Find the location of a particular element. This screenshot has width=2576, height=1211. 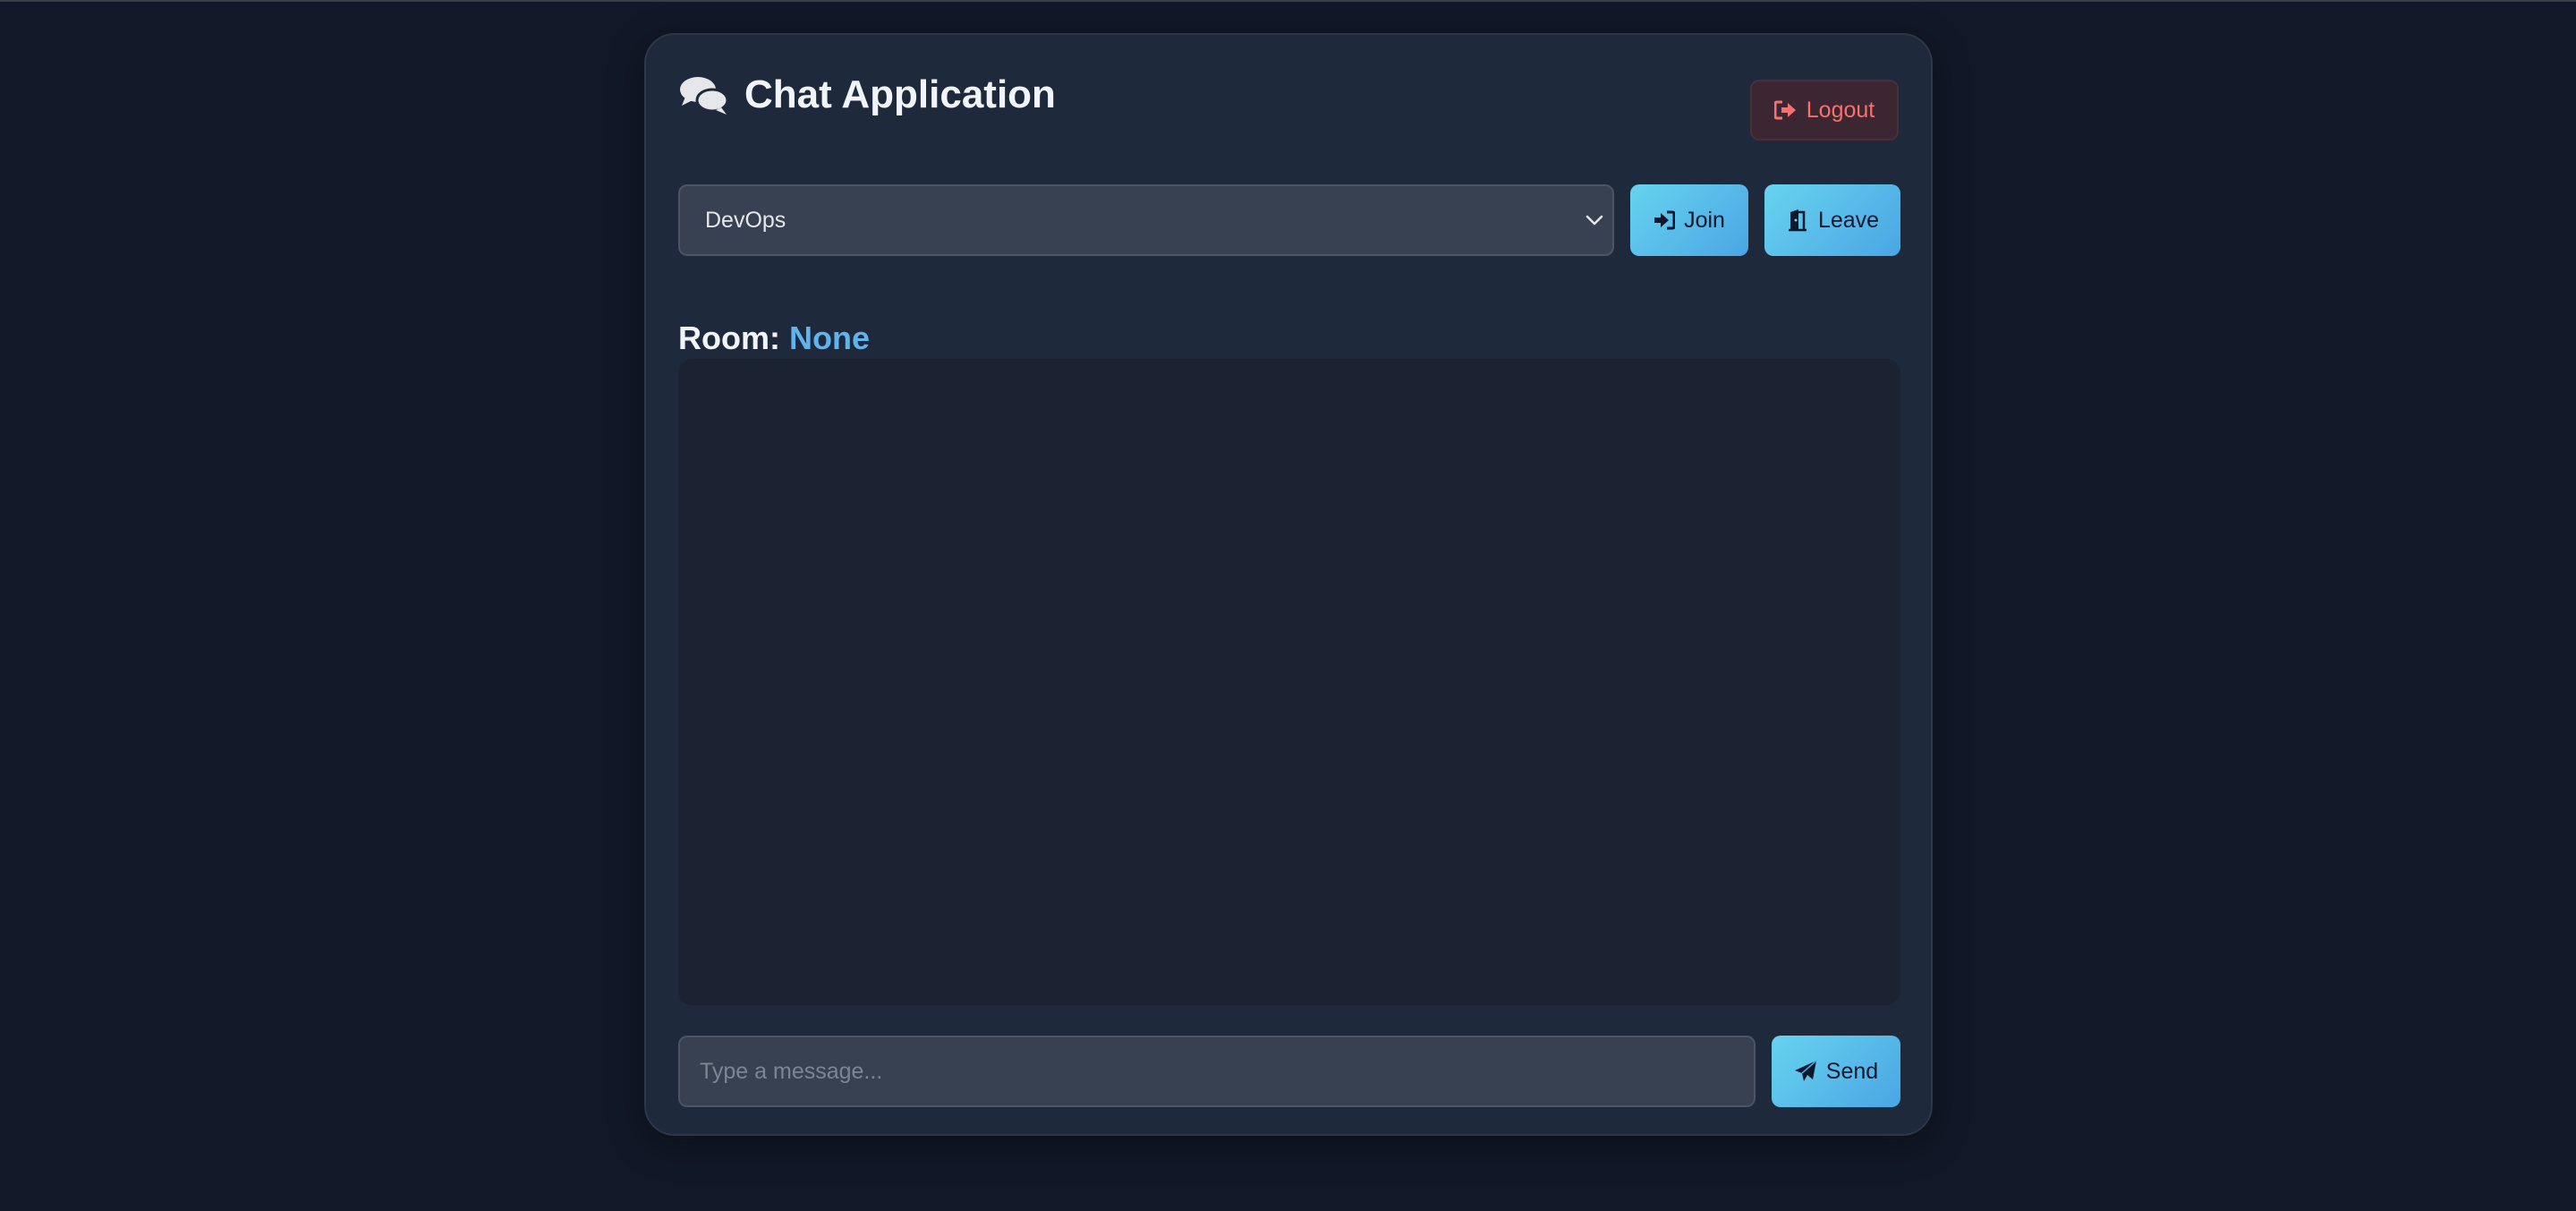

sign-in-icon is located at coordinates (1665, 220).